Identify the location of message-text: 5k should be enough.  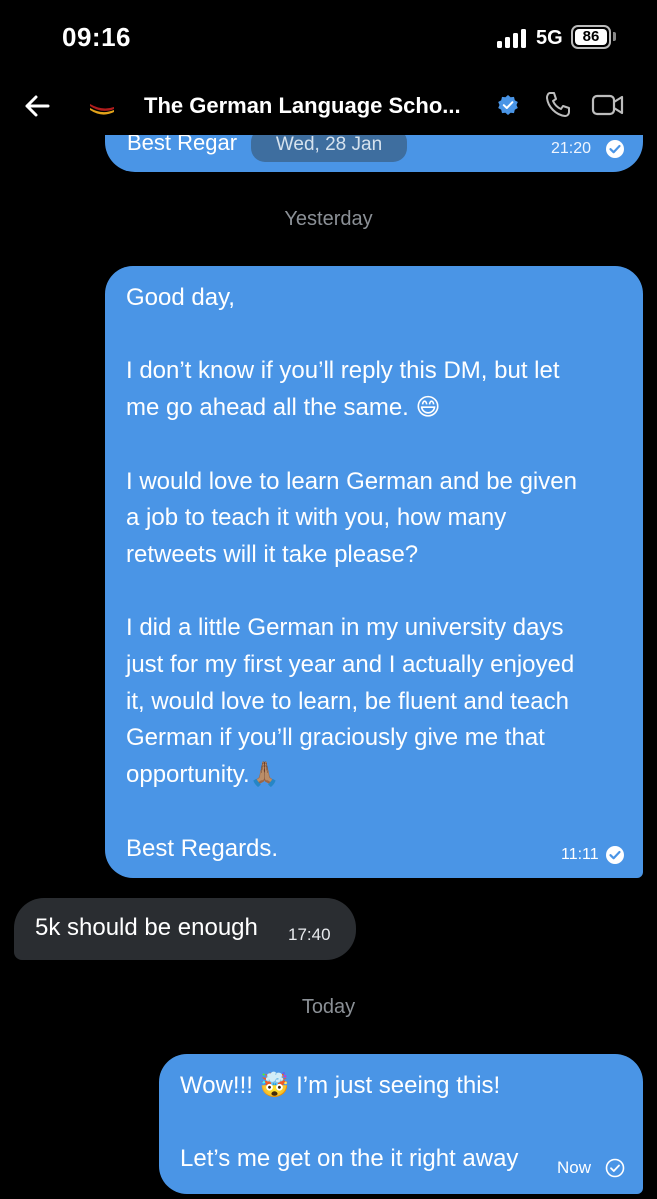
(146, 927).